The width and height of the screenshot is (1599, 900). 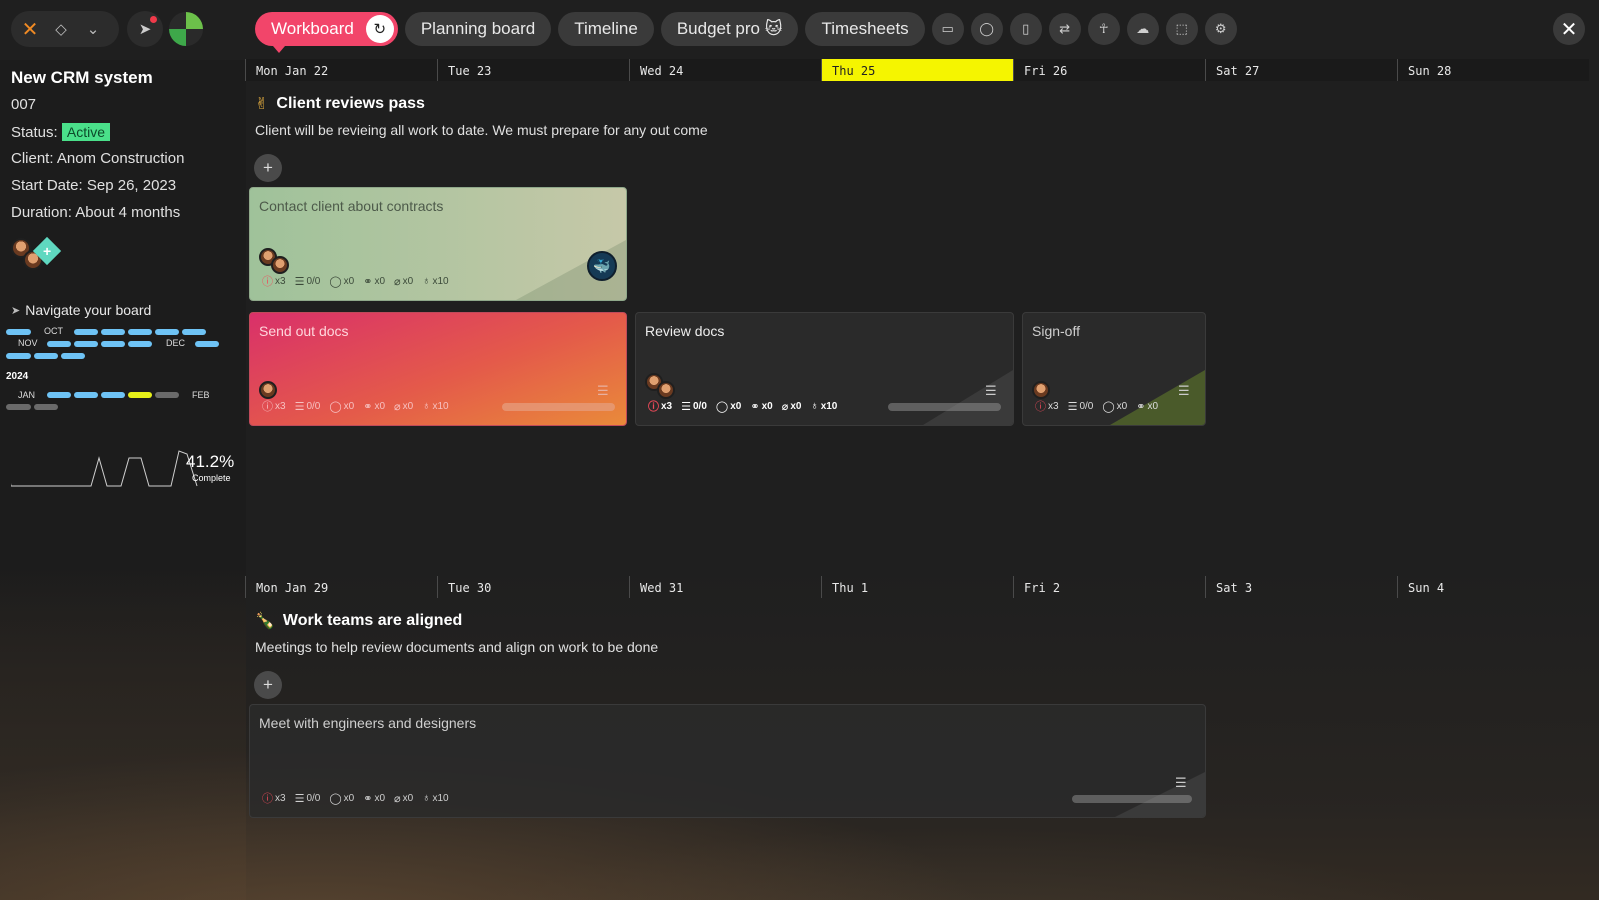 What do you see at coordinates (606, 29) in the screenshot?
I see `tab-timeline: Timeline` at bounding box center [606, 29].